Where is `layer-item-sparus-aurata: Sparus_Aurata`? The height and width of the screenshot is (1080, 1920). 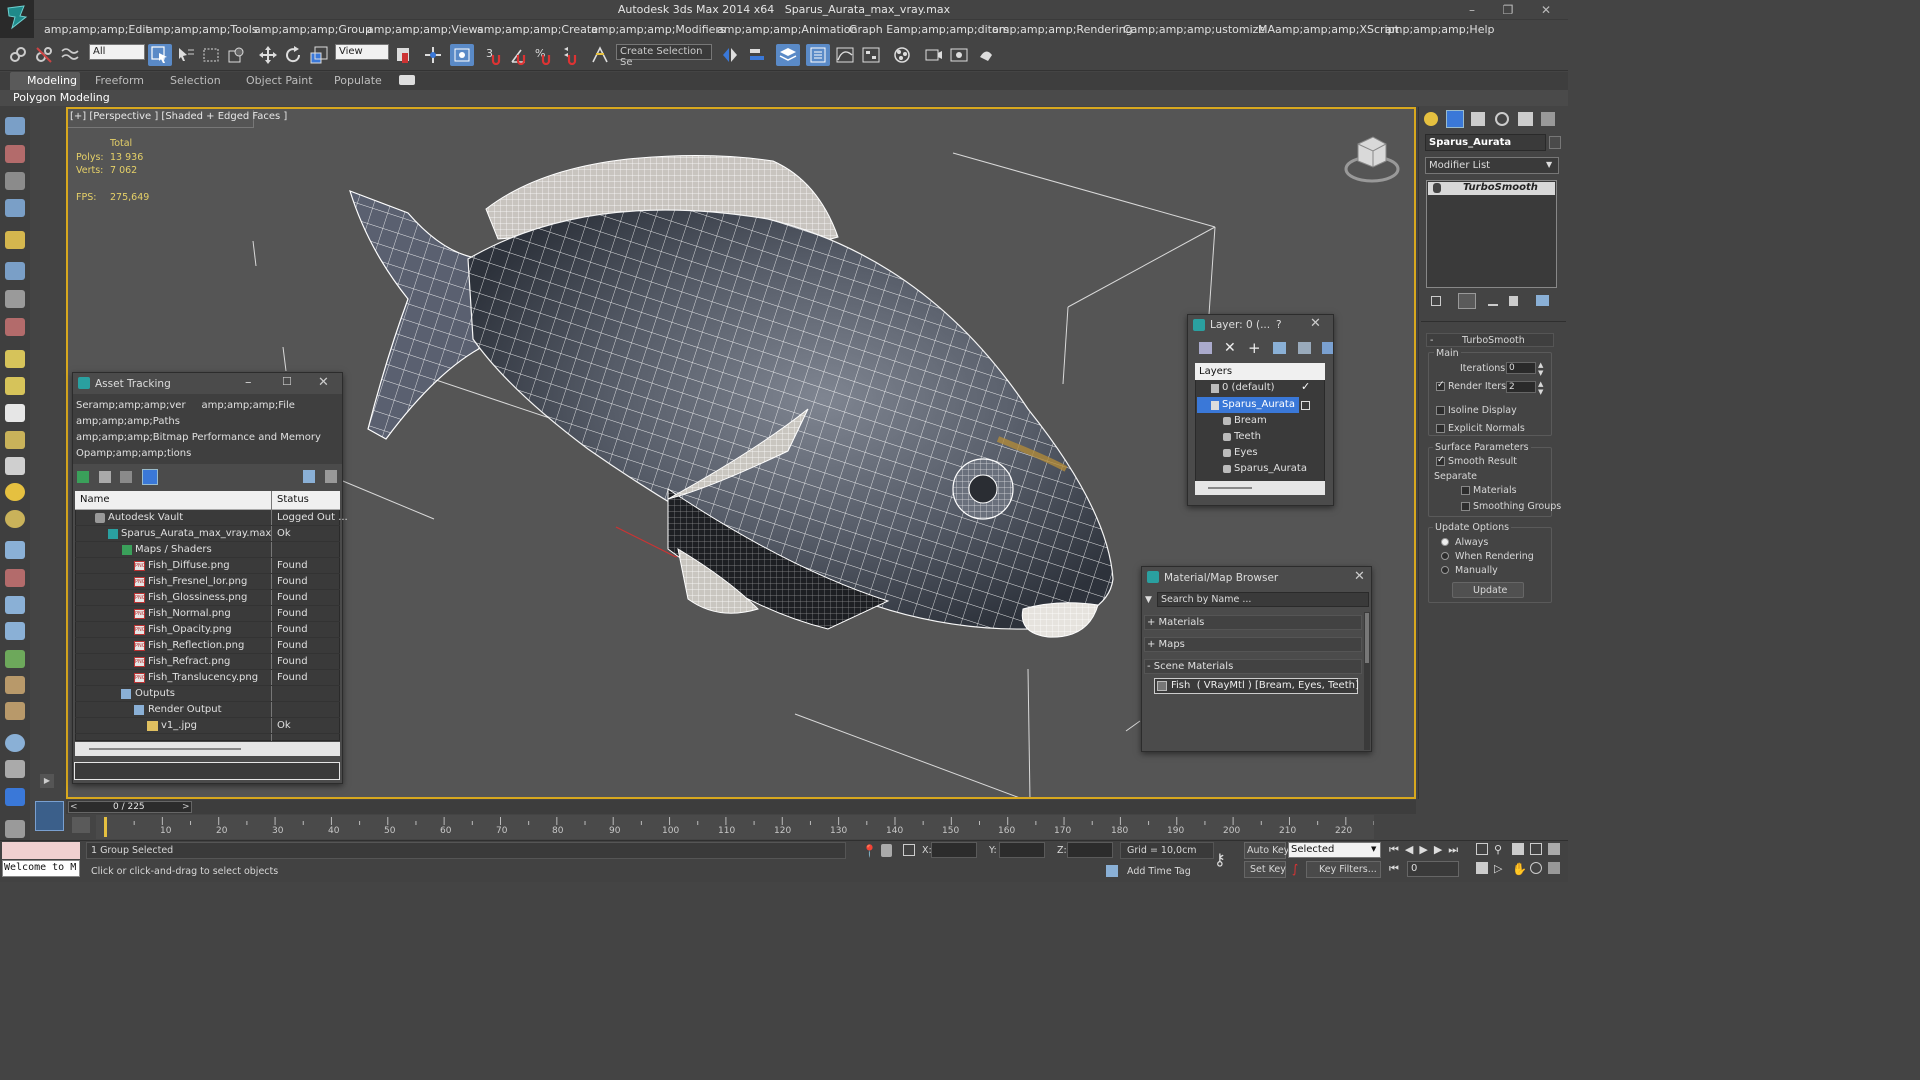 layer-item-sparus-aurata: Sparus_Aurata is located at coordinates (1258, 404).